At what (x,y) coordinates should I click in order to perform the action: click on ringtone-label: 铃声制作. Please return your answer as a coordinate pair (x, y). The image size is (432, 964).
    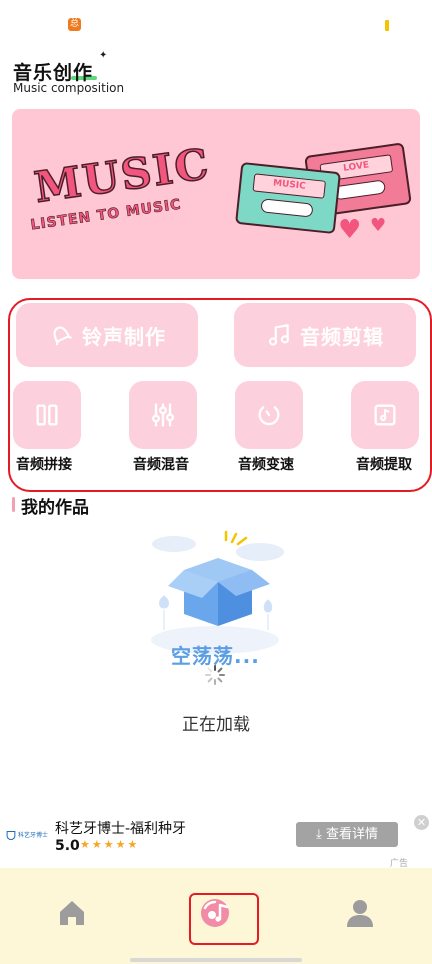
    Looking at the image, I should click on (124, 336).